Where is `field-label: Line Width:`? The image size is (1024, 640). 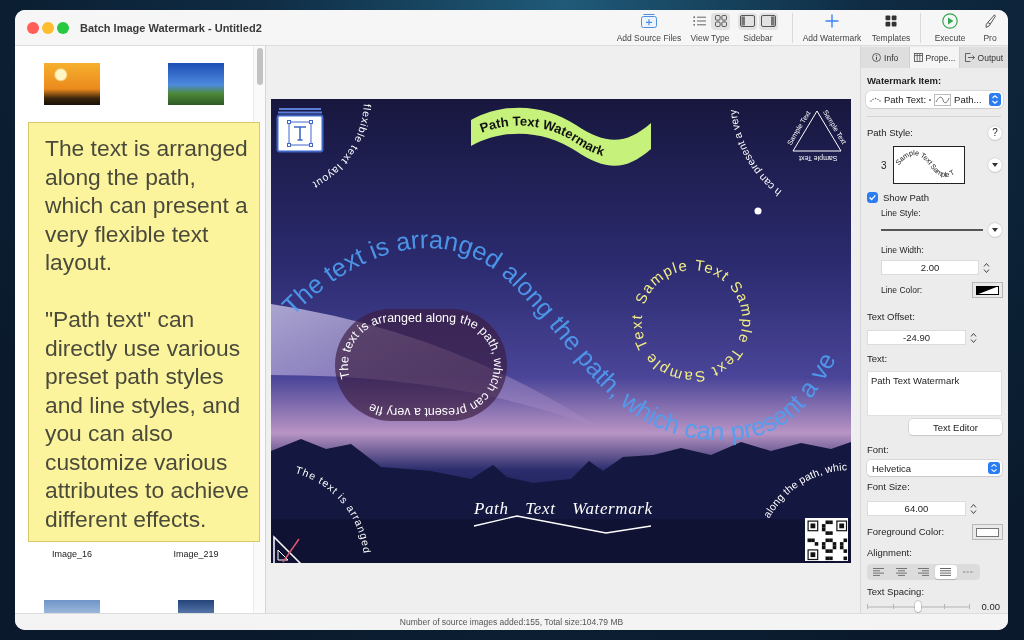 field-label: Line Width: is located at coordinates (902, 250).